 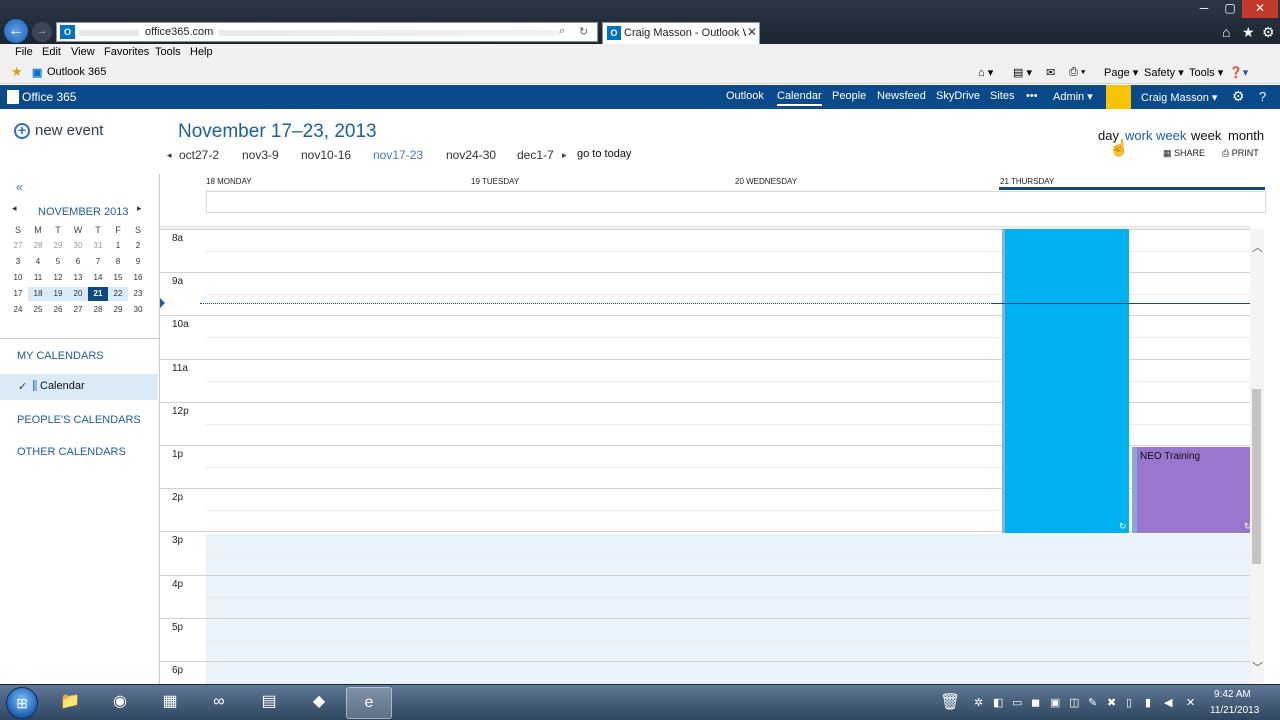 What do you see at coordinates (369, 703) in the screenshot?
I see `internet-explorer-icon: e` at bounding box center [369, 703].